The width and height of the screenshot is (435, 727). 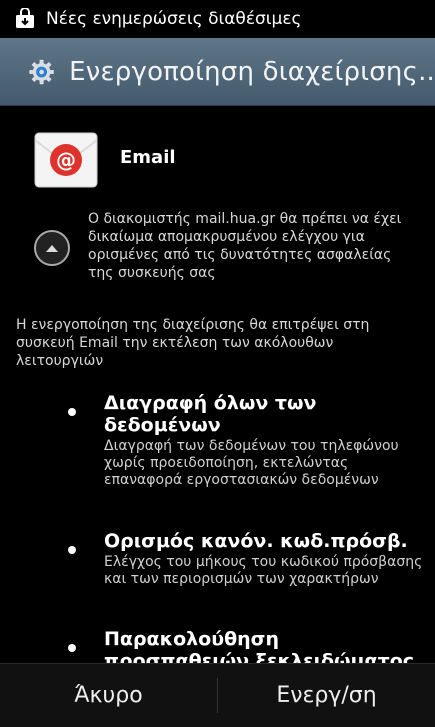 What do you see at coordinates (25, 18) in the screenshot?
I see `update-bag-icon` at bounding box center [25, 18].